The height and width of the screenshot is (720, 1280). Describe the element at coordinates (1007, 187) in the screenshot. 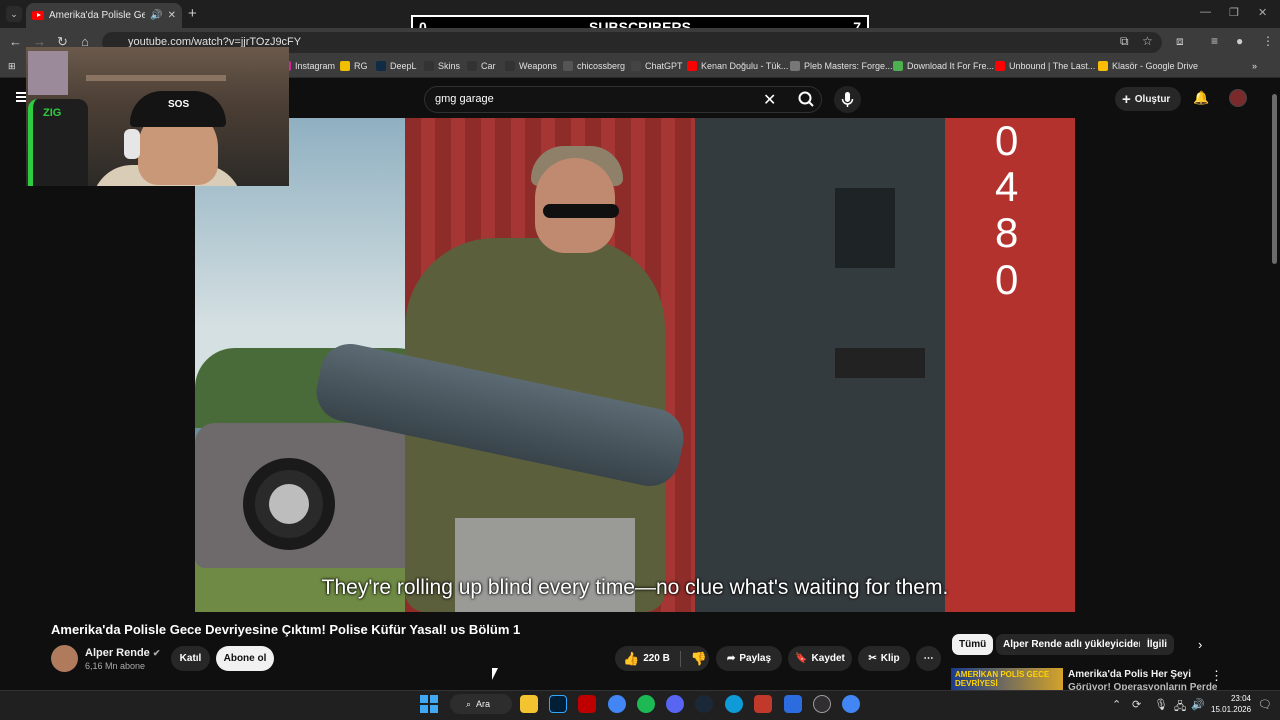

I see `container-digit: 4` at that location.